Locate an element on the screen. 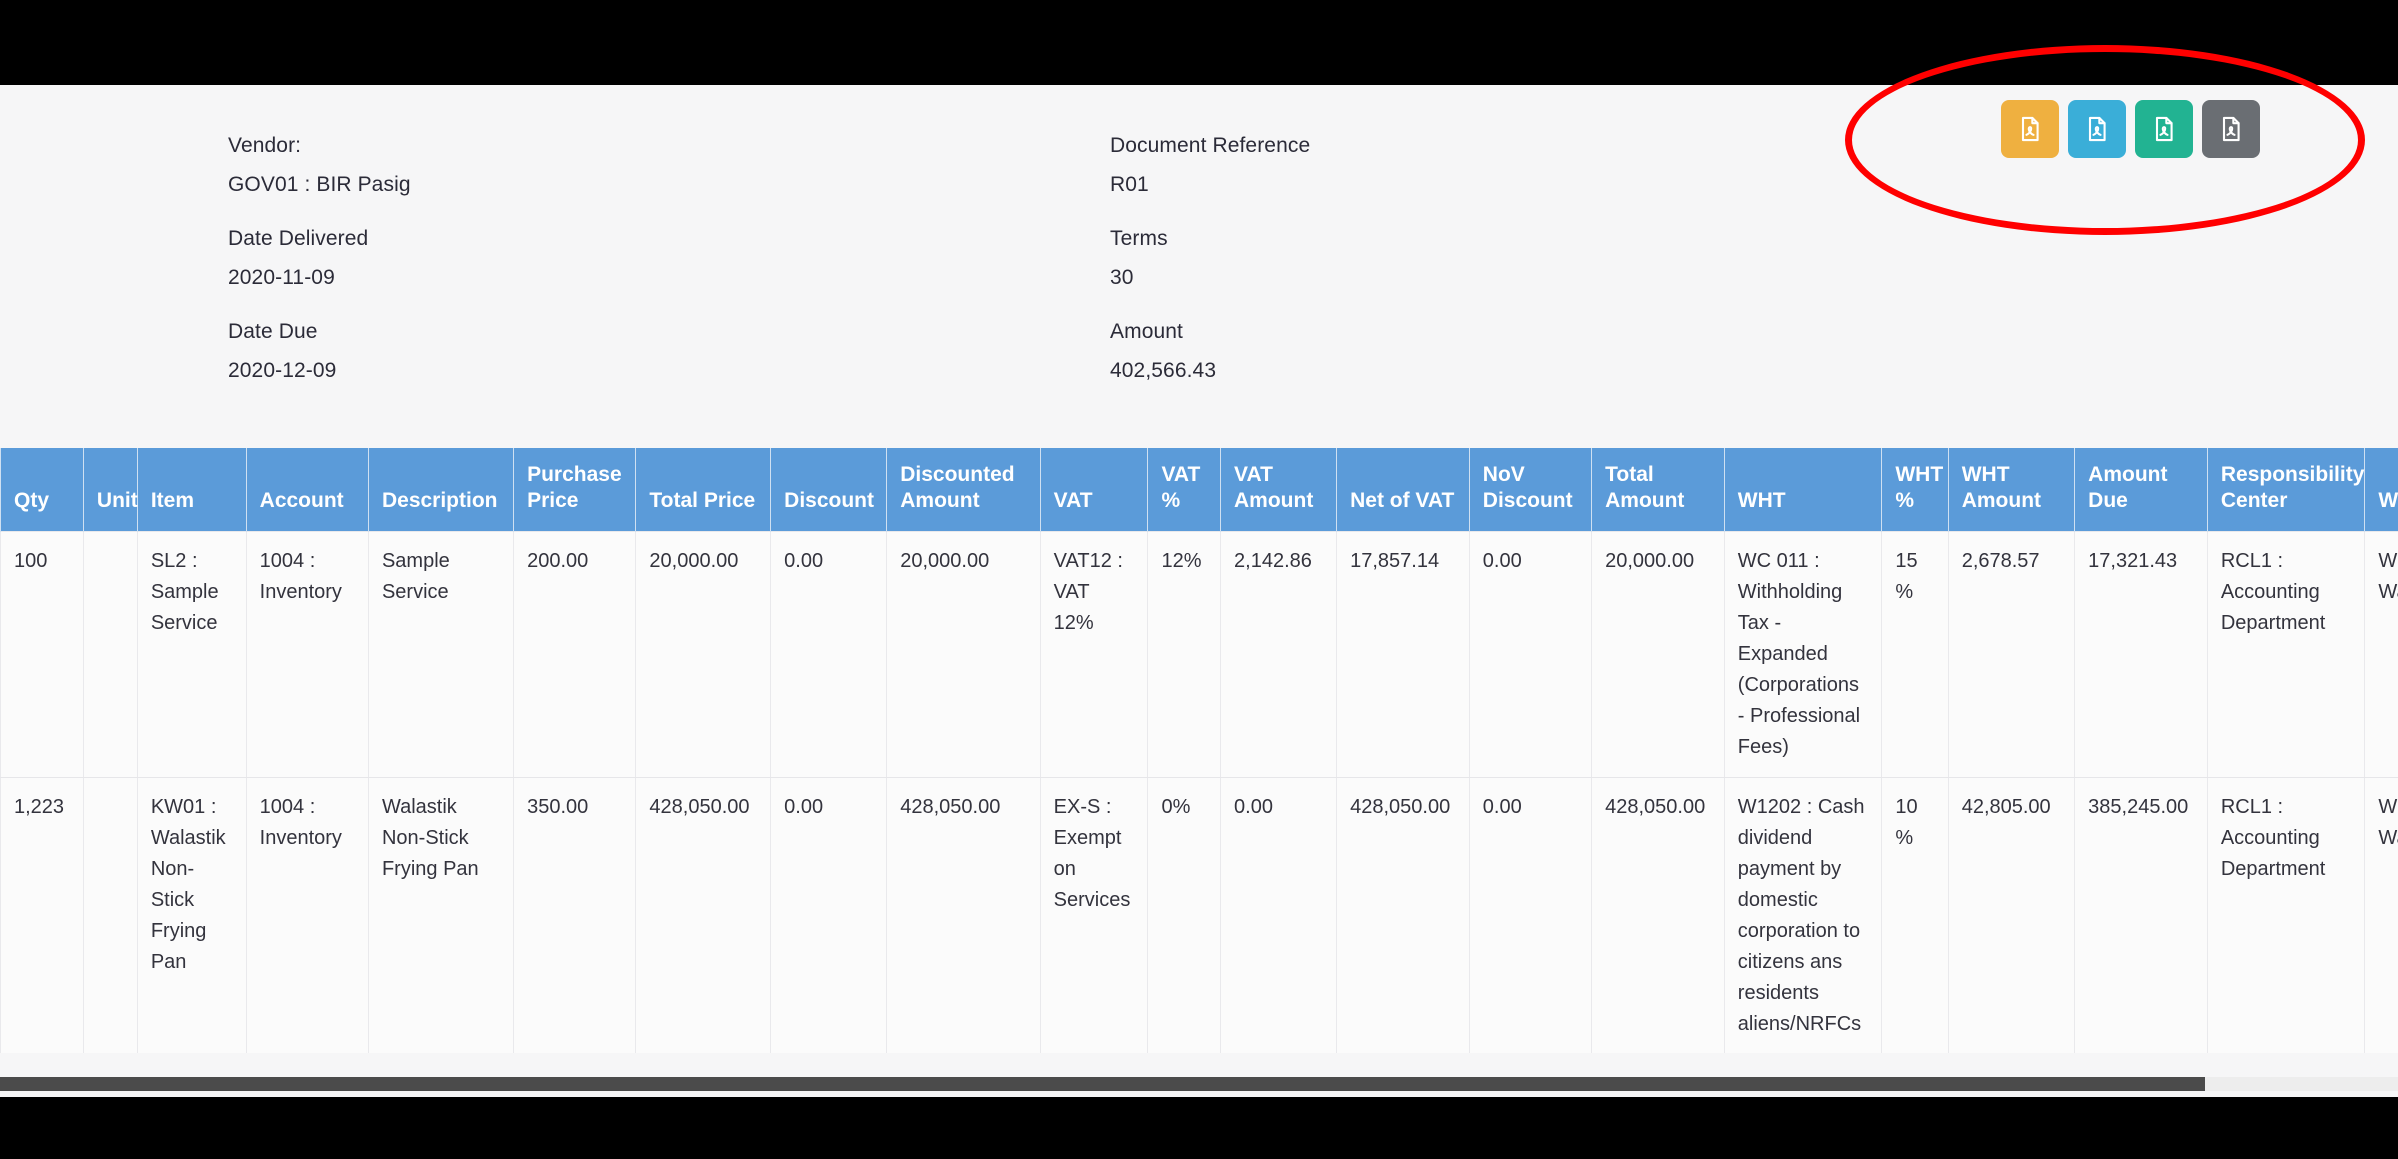 The width and height of the screenshot is (2398, 1159). column-header-nov-discount: NoV Discount is located at coordinates (1531, 489).